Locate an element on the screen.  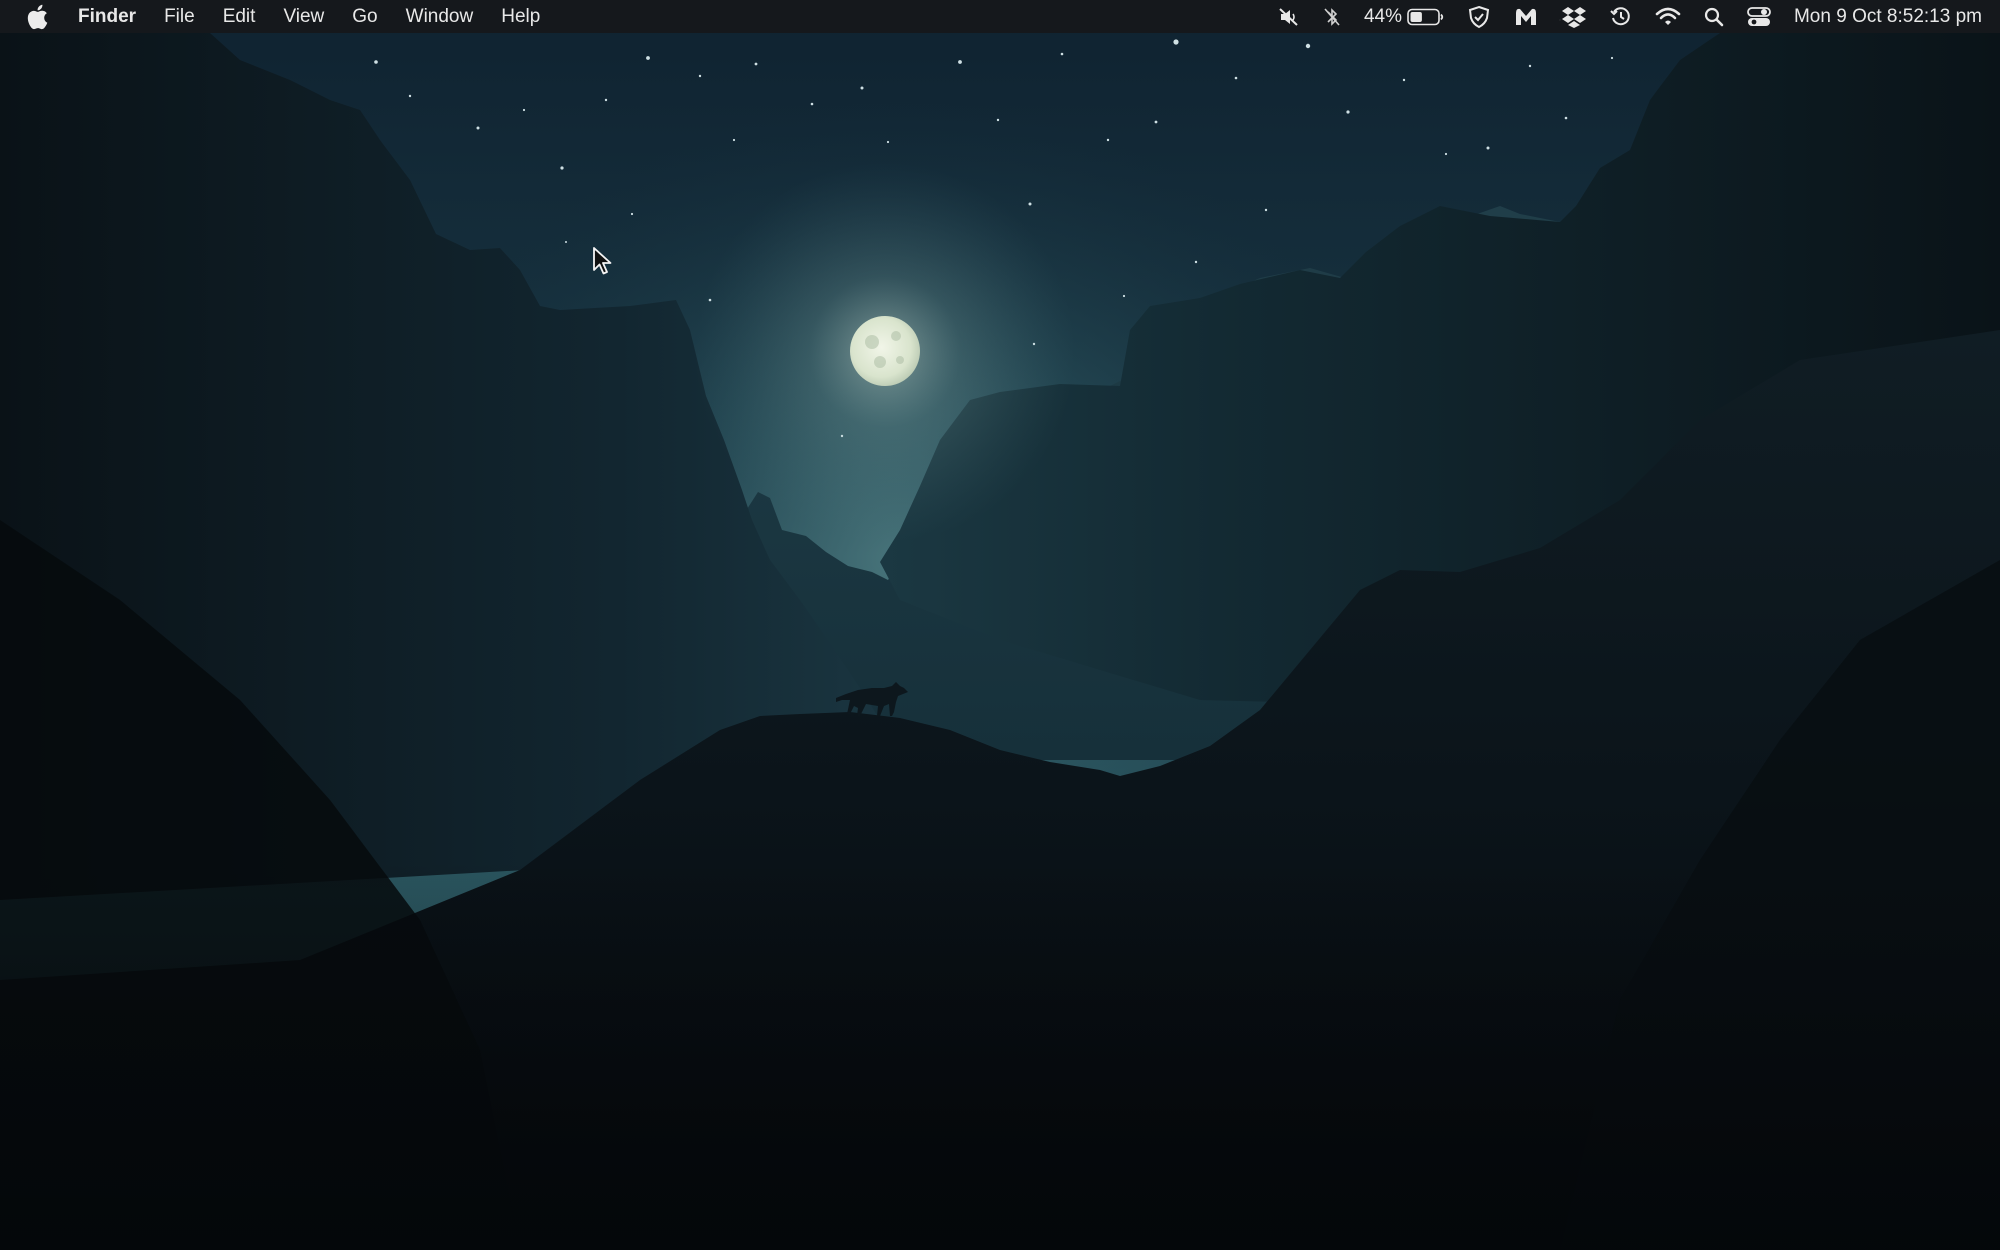
battery-percent: 44% is located at coordinates (1382, 16).